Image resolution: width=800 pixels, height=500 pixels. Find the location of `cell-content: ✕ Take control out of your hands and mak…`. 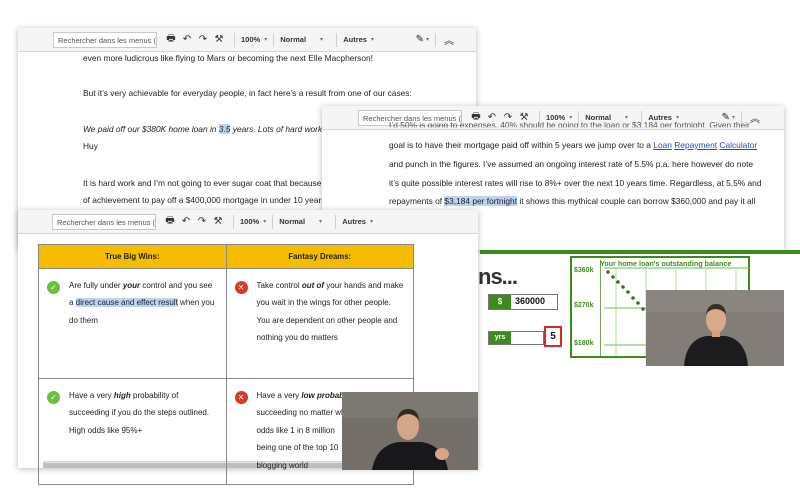

cell-content: ✕ Take control out of your hands and mak… is located at coordinates (320, 308).